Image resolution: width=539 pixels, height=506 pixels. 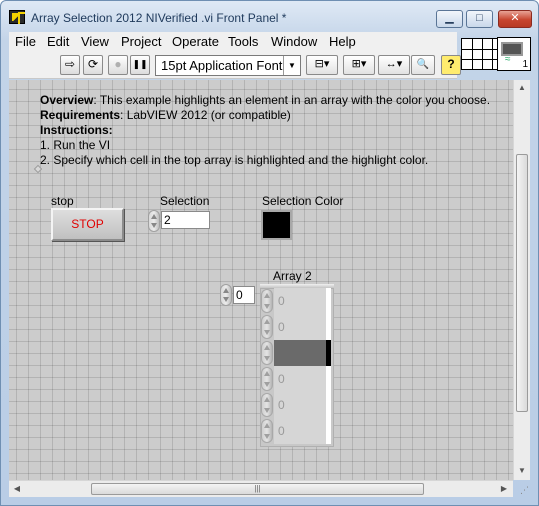 What do you see at coordinates (504, 489) in the screenshot?
I see `scroll-right-icon: ▶` at bounding box center [504, 489].